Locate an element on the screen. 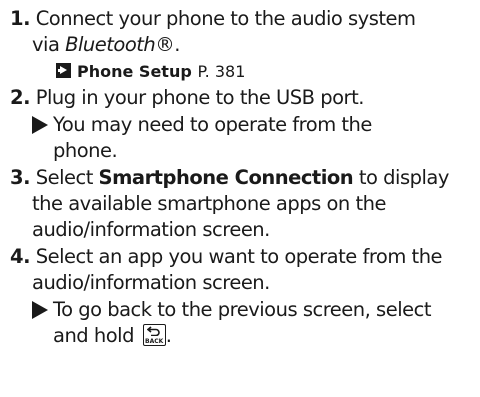 The height and width of the screenshot is (397, 480). reference-title: Phone Setup is located at coordinates (134, 71).